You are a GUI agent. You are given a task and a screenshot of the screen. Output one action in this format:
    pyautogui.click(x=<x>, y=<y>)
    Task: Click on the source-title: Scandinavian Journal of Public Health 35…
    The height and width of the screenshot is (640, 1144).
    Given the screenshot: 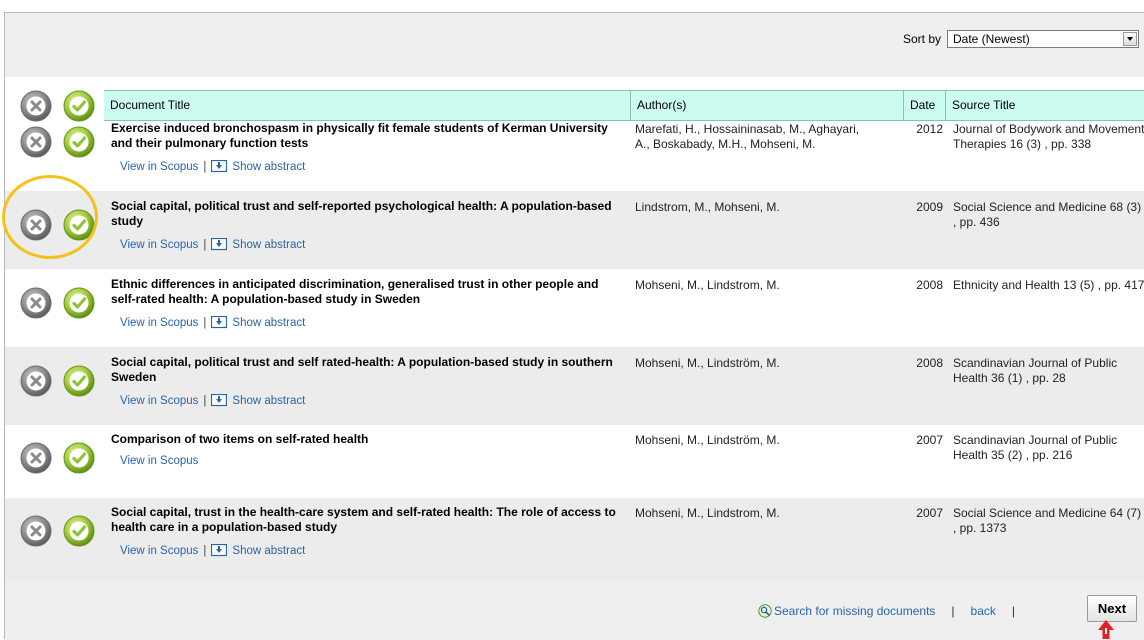 What is the action you would take?
    pyautogui.click(x=1035, y=447)
    